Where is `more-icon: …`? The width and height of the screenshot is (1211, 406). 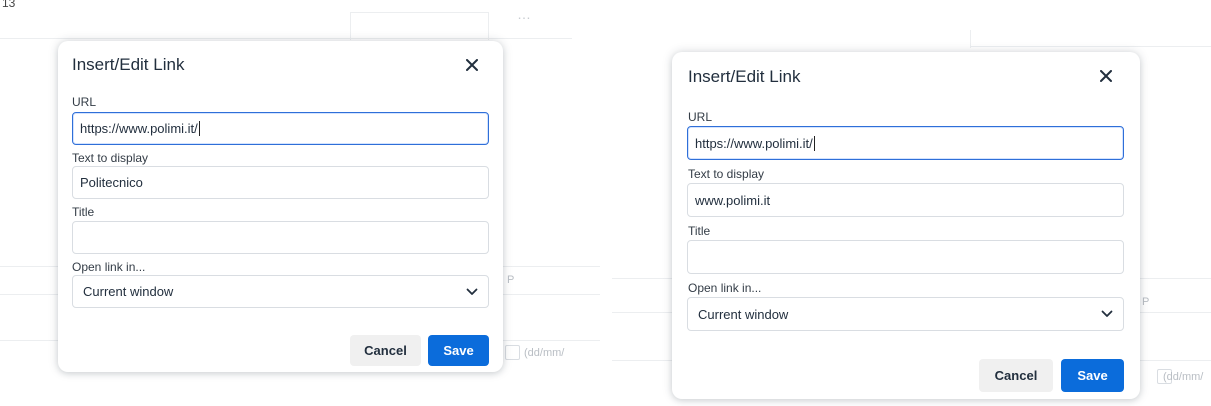
more-icon: … is located at coordinates (524, 14).